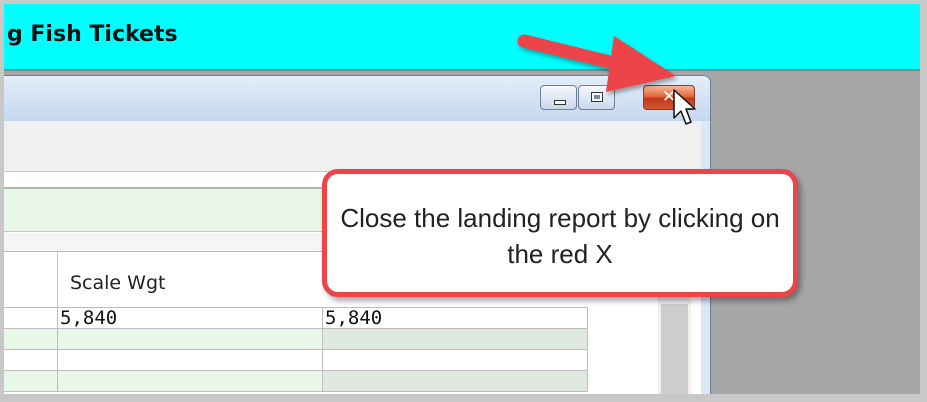 The height and width of the screenshot is (402, 927). Describe the element at coordinates (596, 63) in the screenshot. I see `red-arrow` at that location.